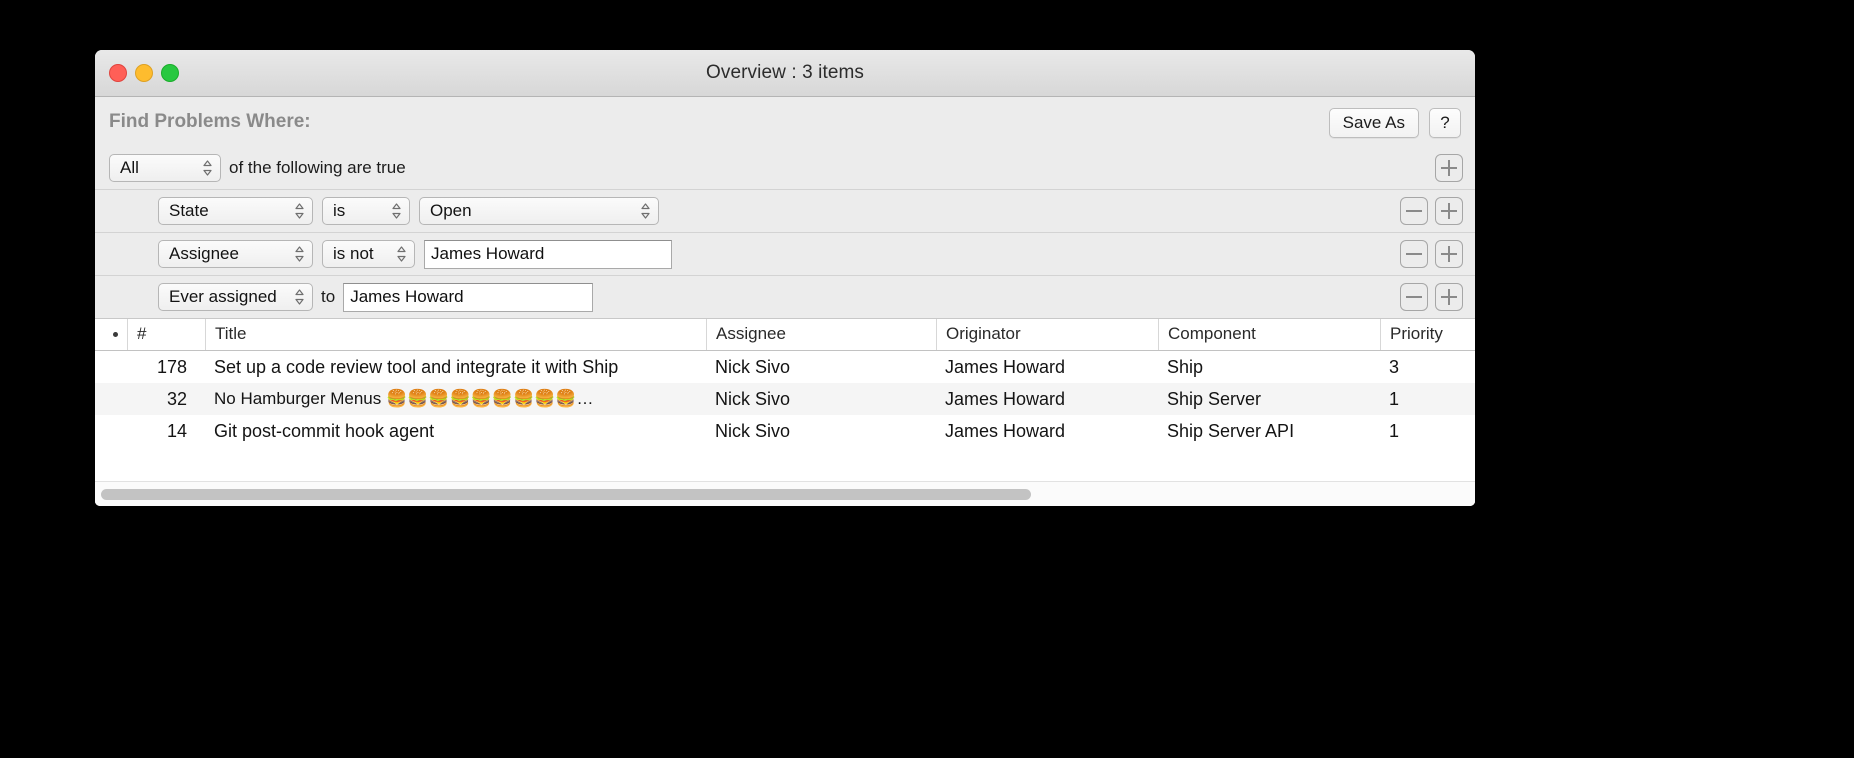  I want to click on filter-heading: Find Problems Where:, so click(210, 121).